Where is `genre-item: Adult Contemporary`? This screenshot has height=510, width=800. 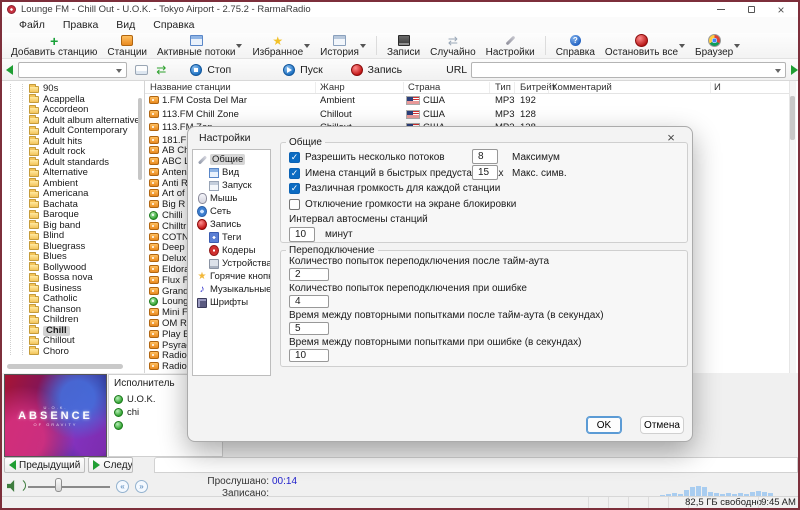 genre-item: Adult Contemporary is located at coordinates (68, 131).